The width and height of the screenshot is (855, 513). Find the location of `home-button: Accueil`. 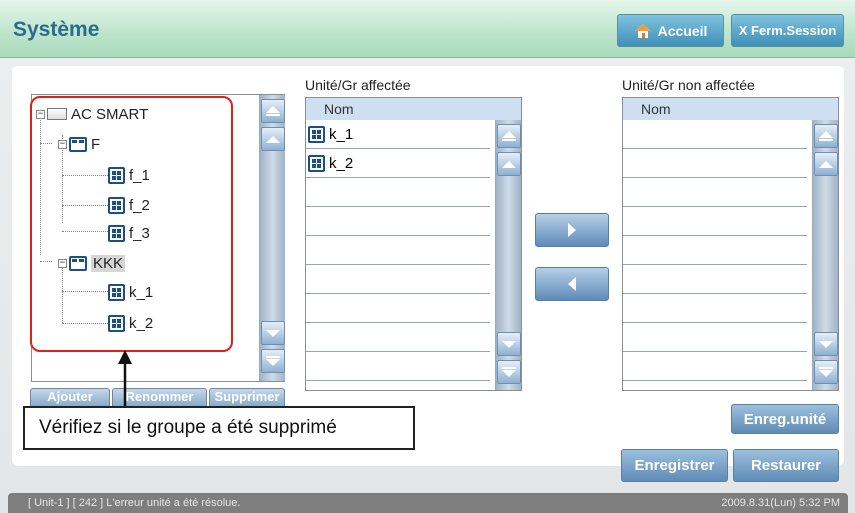

home-button: Accueil is located at coordinates (670, 30).